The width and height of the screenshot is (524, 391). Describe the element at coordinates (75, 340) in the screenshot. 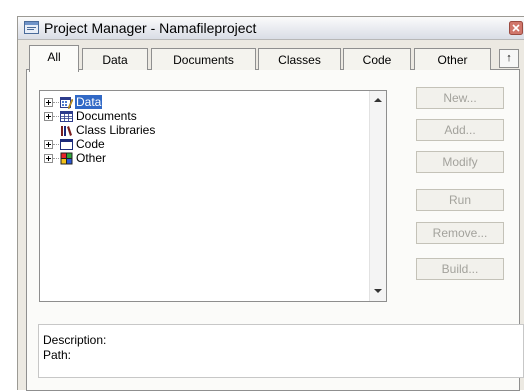

I see `description-label: Description:` at that location.